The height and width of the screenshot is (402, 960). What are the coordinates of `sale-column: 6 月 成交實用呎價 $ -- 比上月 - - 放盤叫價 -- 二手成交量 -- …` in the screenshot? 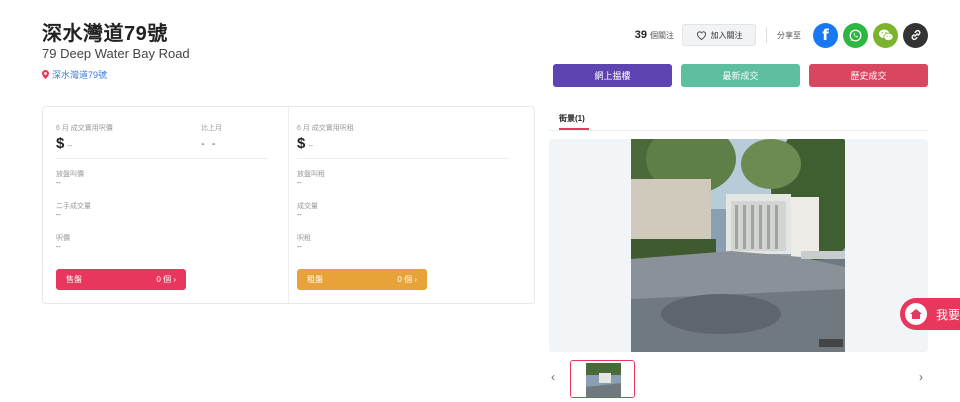 It's located at (166, 205).